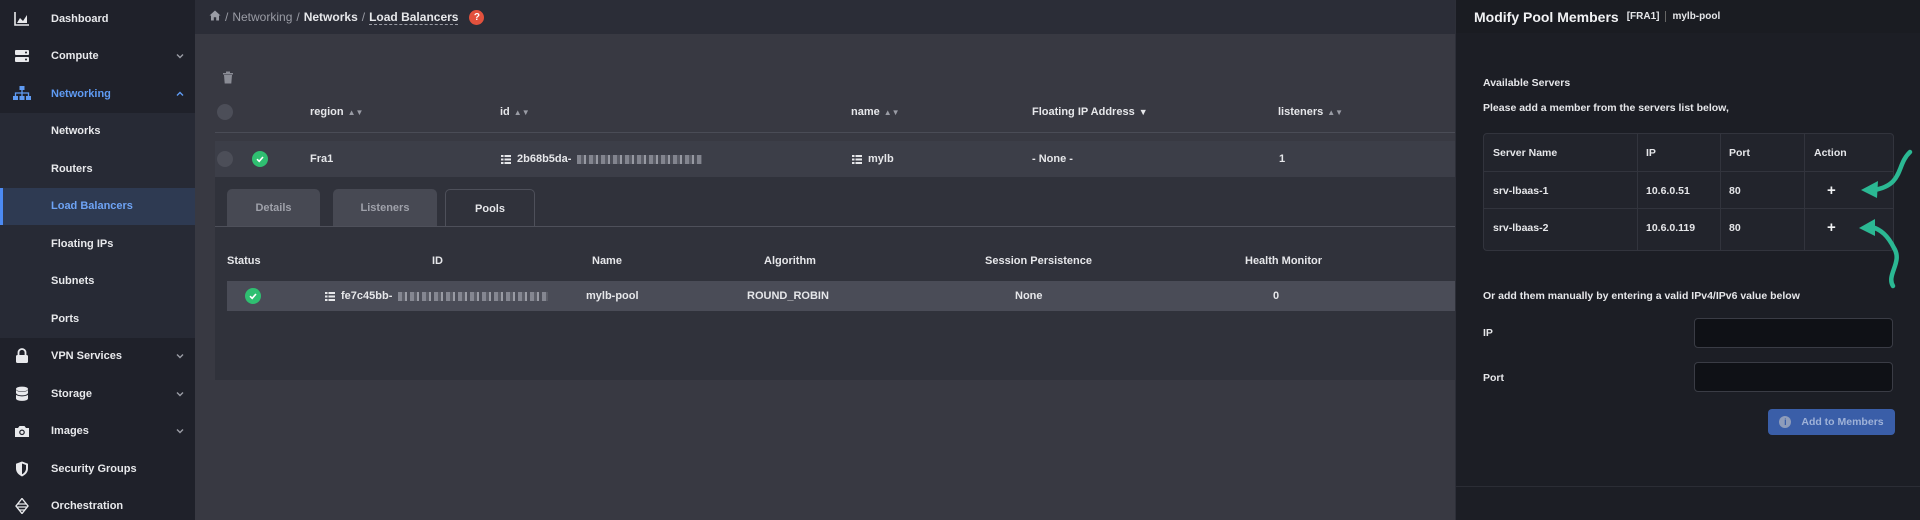  I want to click on sort-desc-icon: ▼, so click(1143, 112).